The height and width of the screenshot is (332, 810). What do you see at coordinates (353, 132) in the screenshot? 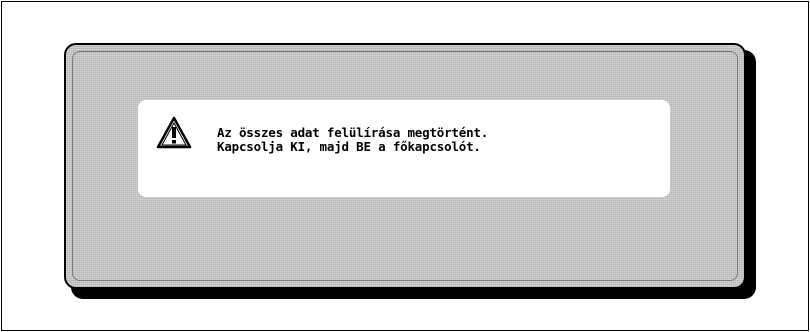
I see `message-line-1: Az összes adat felülírása megtörtént.` at bounding box center [353, 132].